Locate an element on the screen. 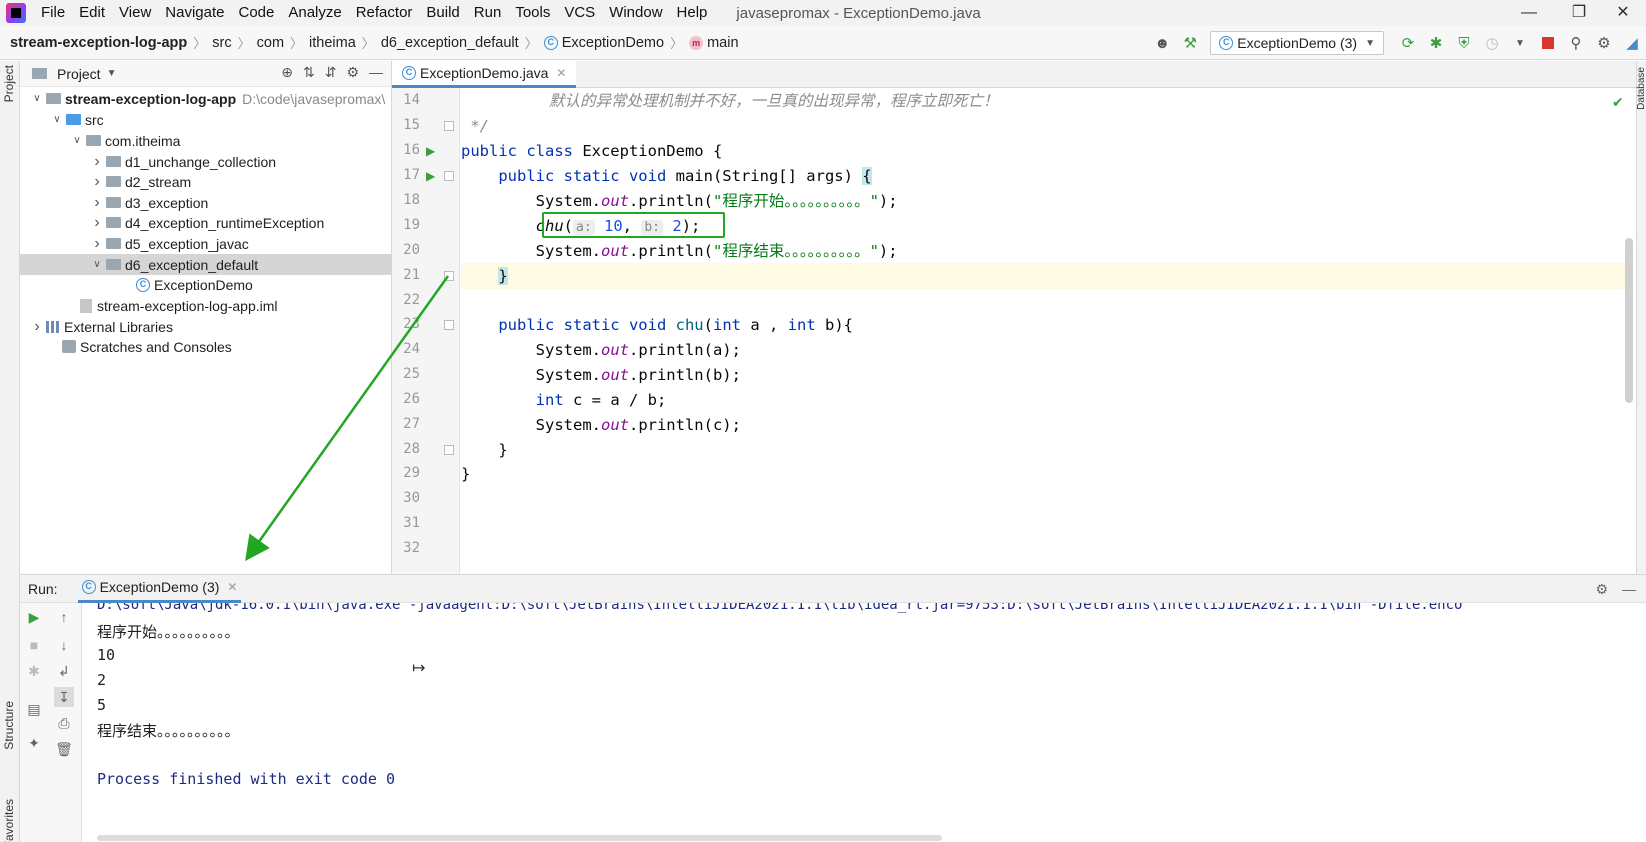 The image size is (1646, 842). inspection-ok-icon: ✔ is located at coordinates (1618, 102).